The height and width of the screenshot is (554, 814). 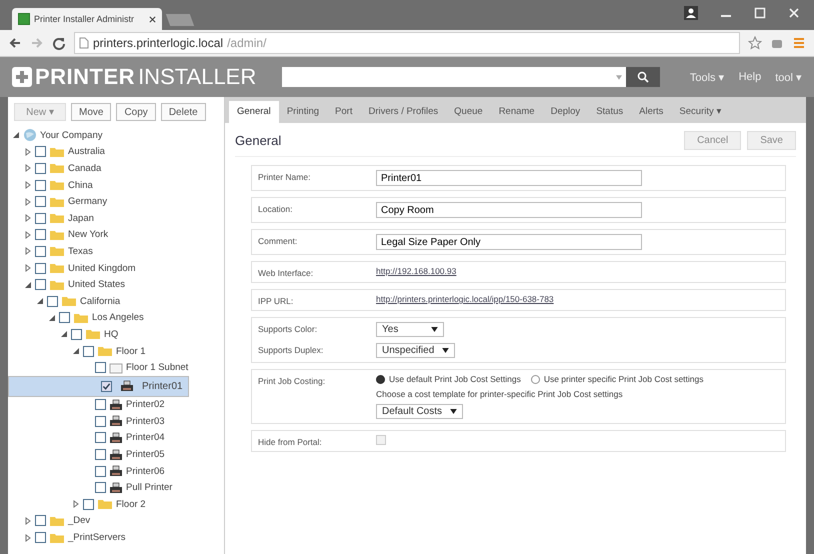 What do you see at coordinates (403, 112) in the screenshot?
I see `tab: Drivers / Profiles` at bounding box center [403, 112].